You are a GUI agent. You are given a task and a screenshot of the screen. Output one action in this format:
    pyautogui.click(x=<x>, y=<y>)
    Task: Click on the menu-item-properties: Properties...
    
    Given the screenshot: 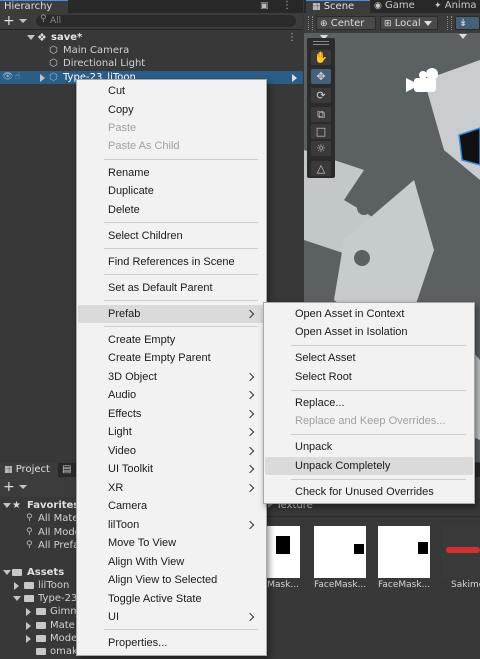 What is the action you would take?
    pyautogui.click(x=171, y=643)
    